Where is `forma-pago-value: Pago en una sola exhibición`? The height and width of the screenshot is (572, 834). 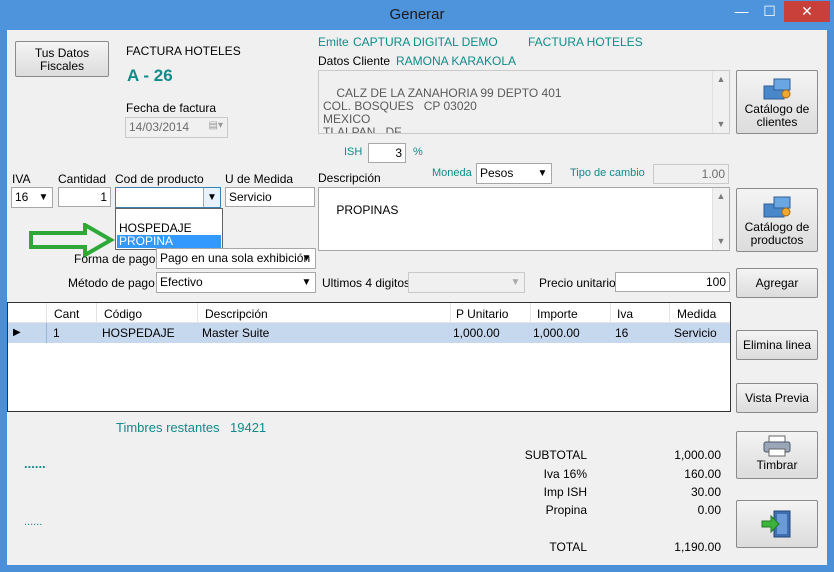 forma-pago-value: Pago en una sola exhibición is located at coordinates (235, 258).